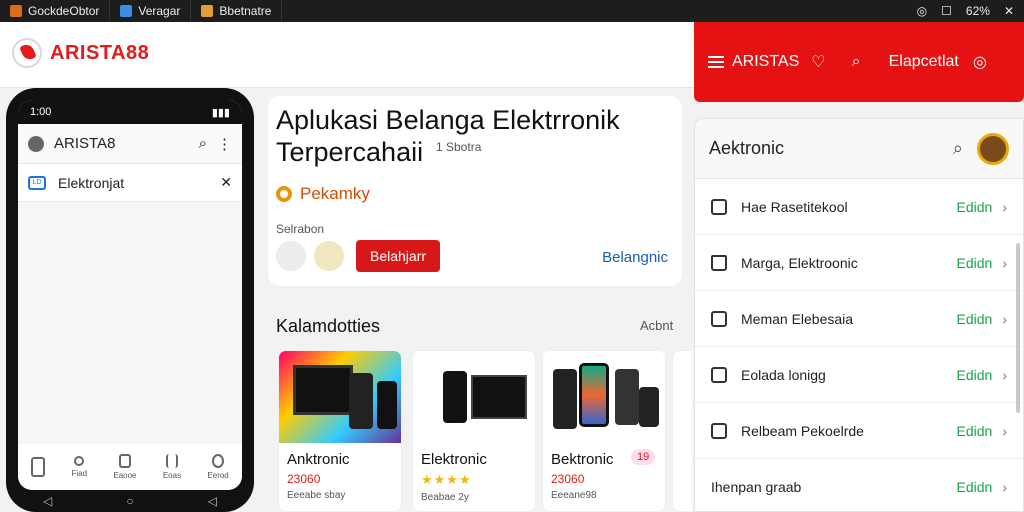  What do you see at coordinates (207, 11) in the screenshot?
I see `folder-icon` at bounding box center [207, 11].